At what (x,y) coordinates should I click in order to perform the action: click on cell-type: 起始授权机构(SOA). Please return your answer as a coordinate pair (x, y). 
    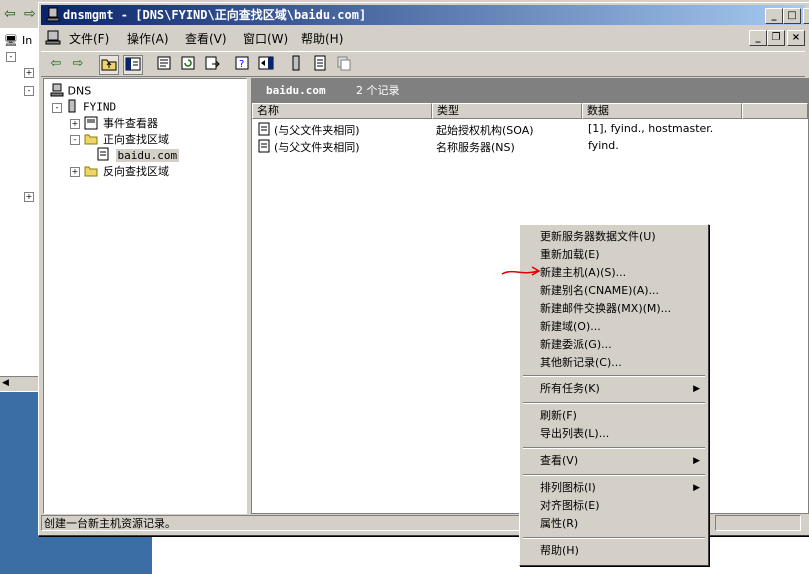
    Looking at the image, I should click on (485, 130).